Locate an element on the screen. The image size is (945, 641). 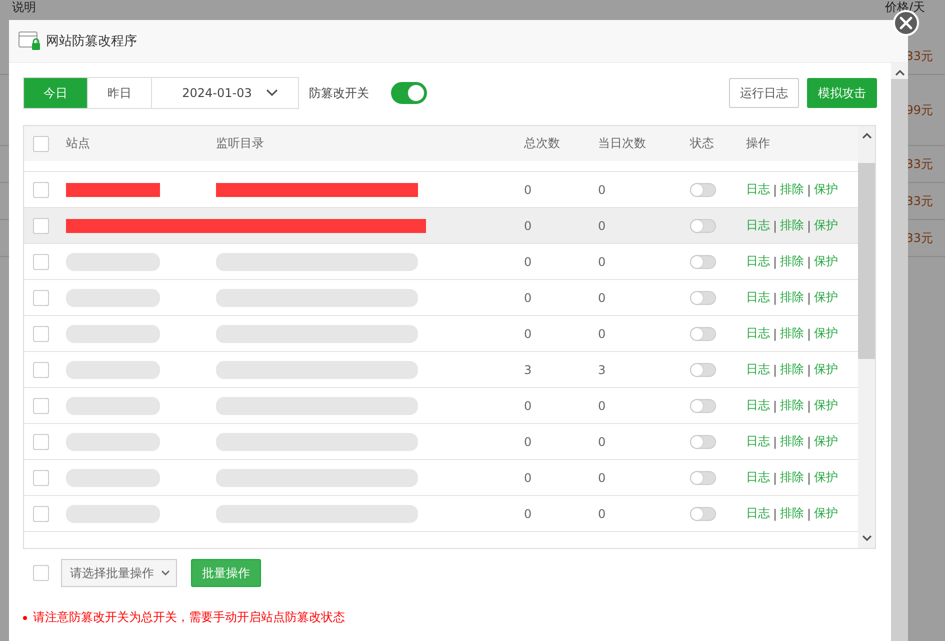
notice-text: 请注意防篡改开关为总开关，需要手动开启站点防篡改状态 is located at coordinates (189, 617).